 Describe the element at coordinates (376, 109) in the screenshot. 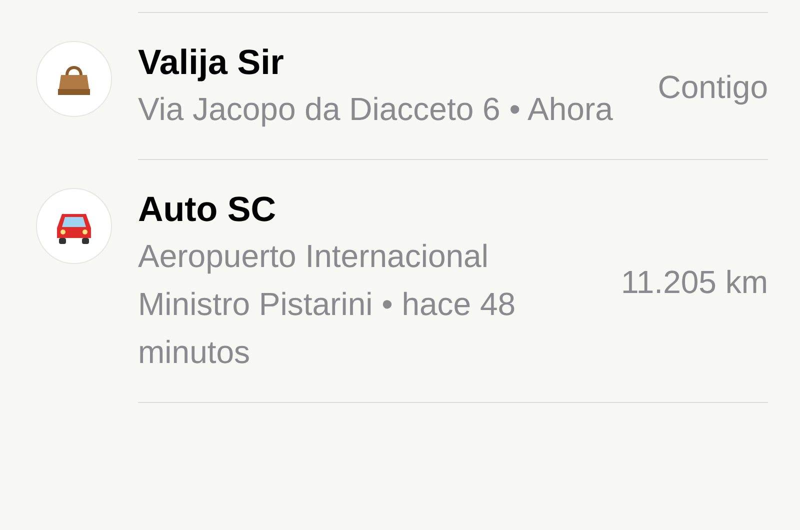

I see `item-location: Via Jacopo da Diacceto 6 • Ahora` at that location.